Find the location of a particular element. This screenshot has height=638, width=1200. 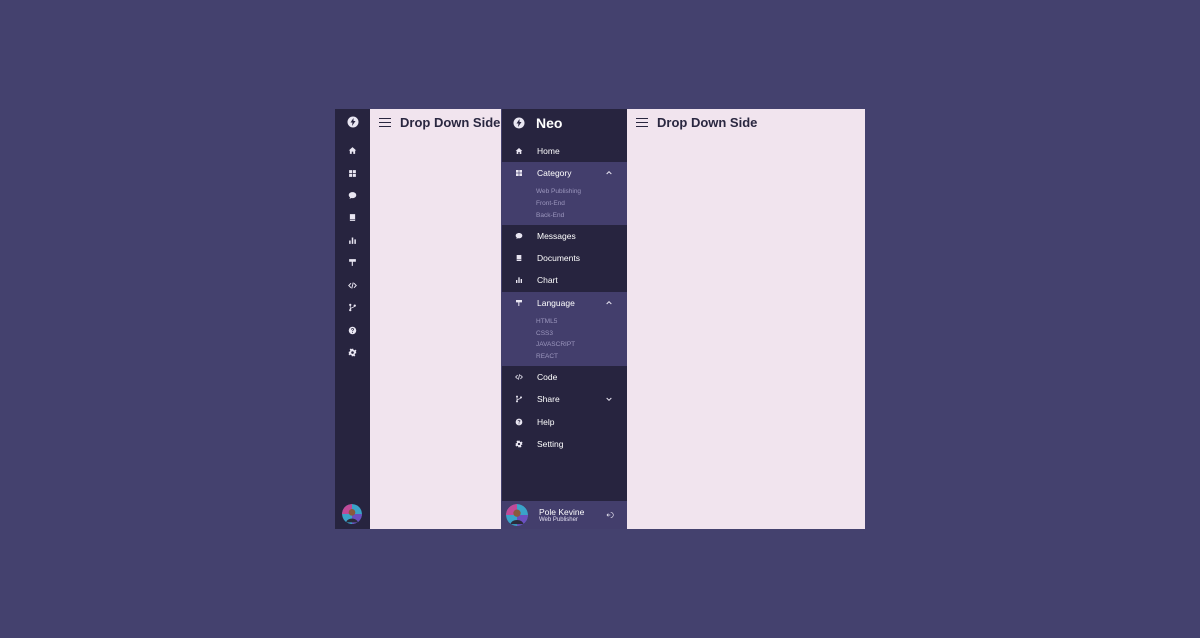

user-role: Web Publisher is located at coordinates (558, 520).